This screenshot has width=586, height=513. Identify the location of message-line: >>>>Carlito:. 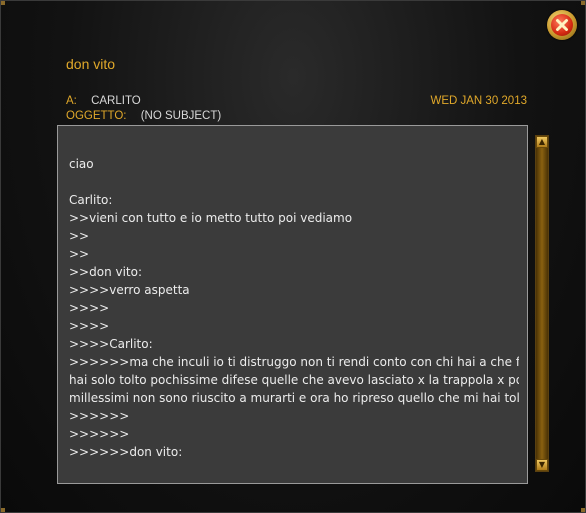
(111, 344).